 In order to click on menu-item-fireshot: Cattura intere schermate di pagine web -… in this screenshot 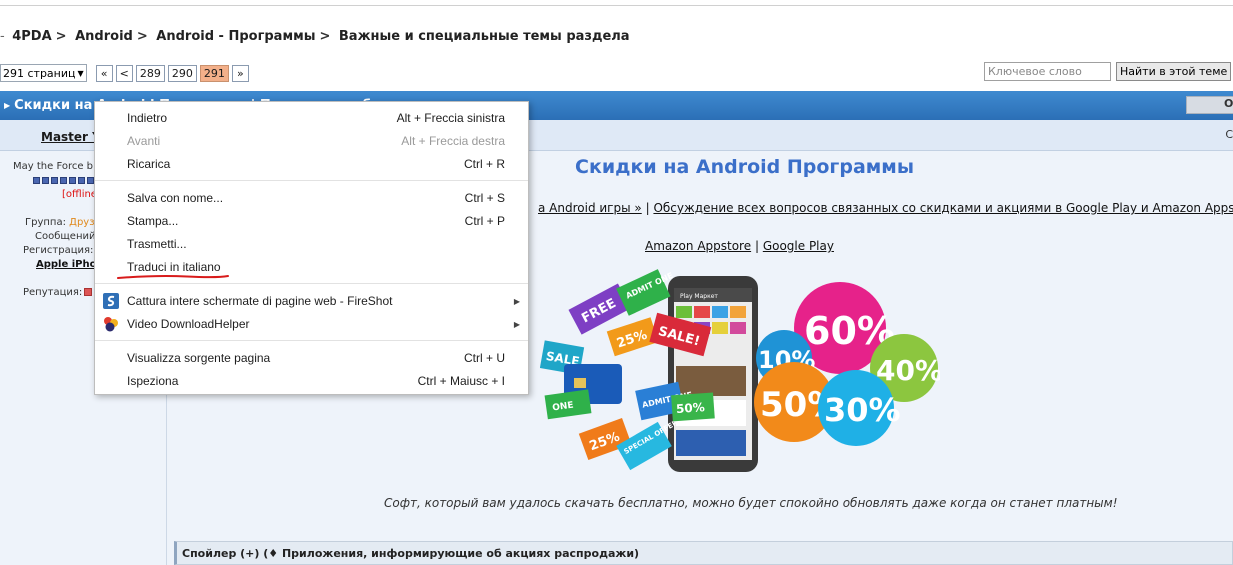, I will do `click(311, 301)`.